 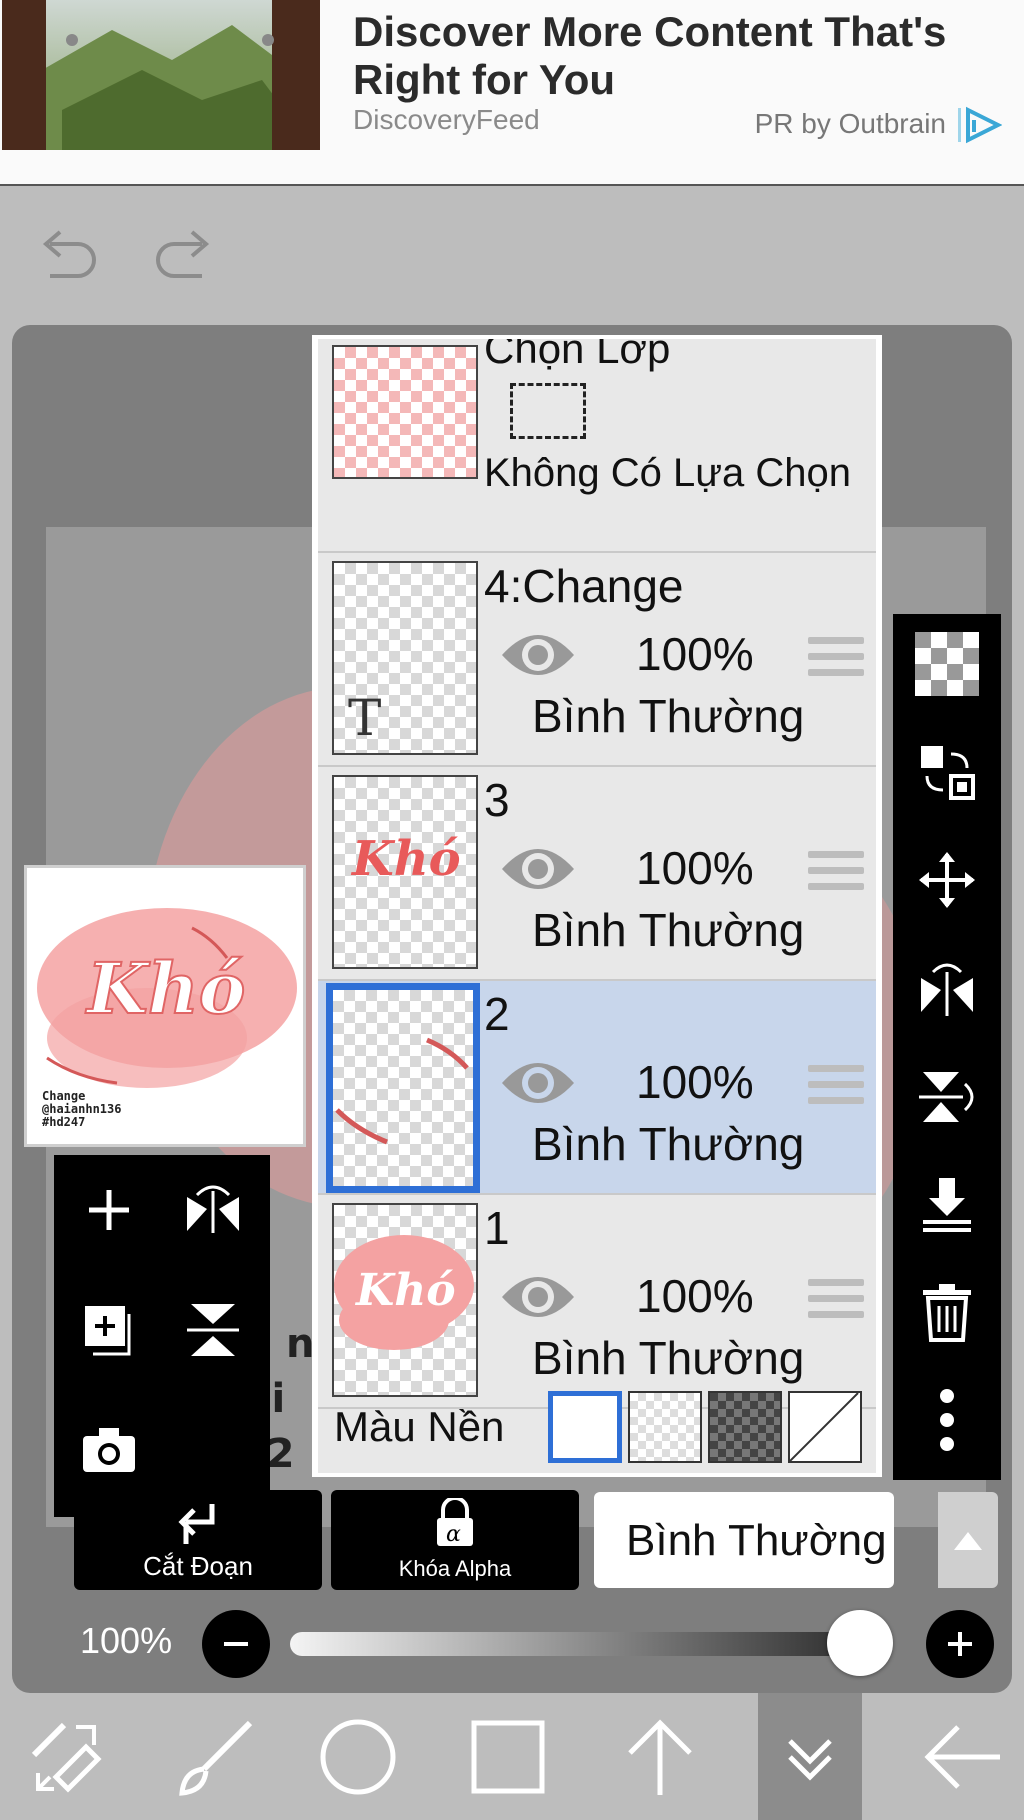 I want to click on bottom-toolbar, so click(x=512, y=1756).